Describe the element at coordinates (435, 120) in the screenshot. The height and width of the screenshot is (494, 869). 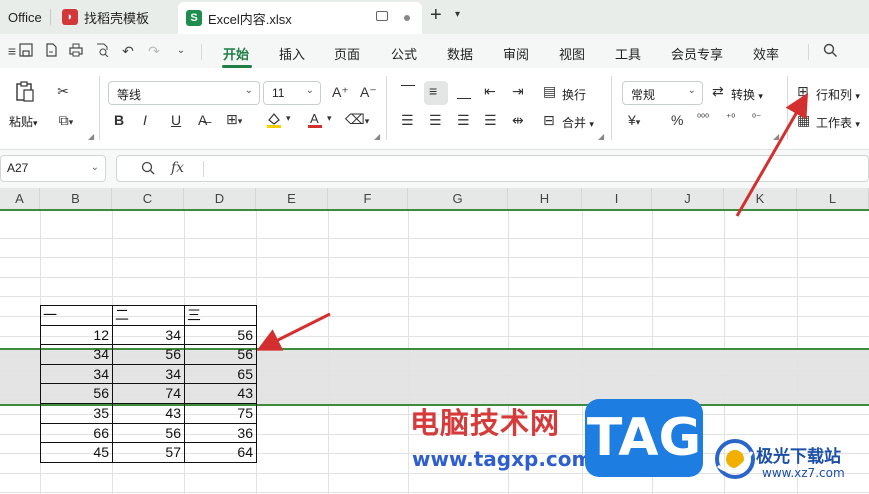
I see `align-center-icon: ☰` at that location.